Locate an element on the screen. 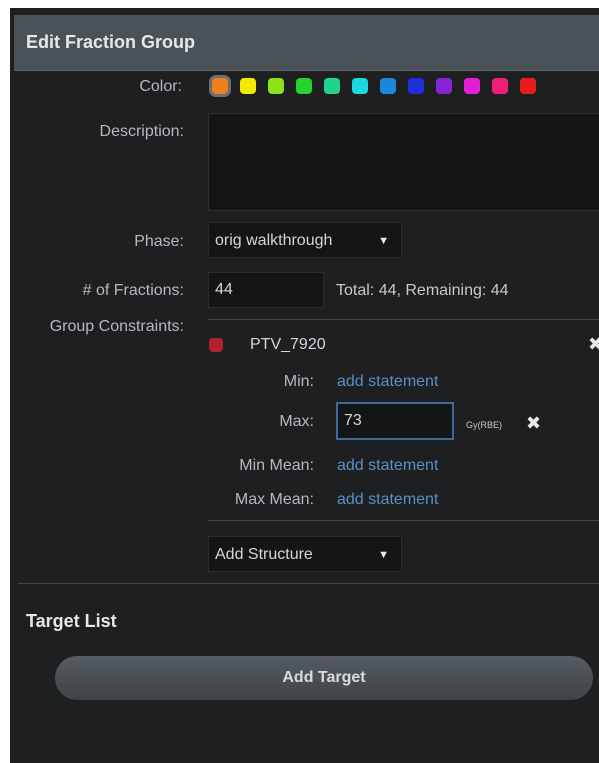 The height and width of the screenshot is (763, 599). max-unit-label: Gy(RBE) is located at coordinates (484, 425).